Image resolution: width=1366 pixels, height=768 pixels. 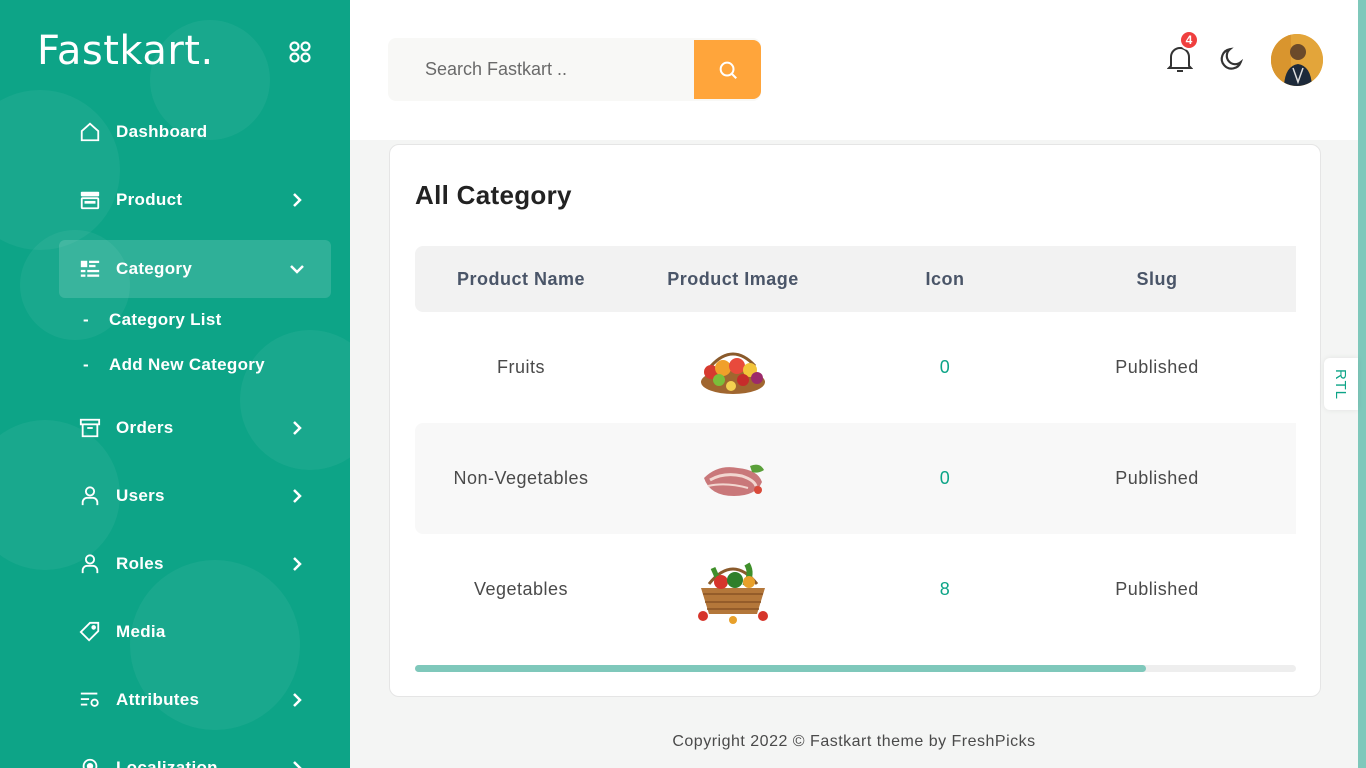 I want to click on page-scrollbar, so click(x=1362, y=384).